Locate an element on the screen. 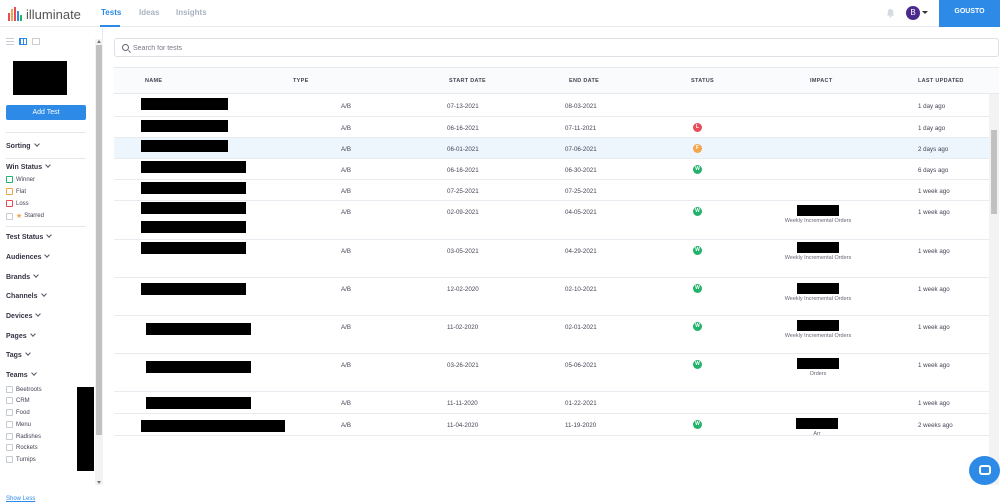 Image resolution: width=1000 pixels, height=502 pixels. sidebar-scrollbar is located at coordinates (99, 262).